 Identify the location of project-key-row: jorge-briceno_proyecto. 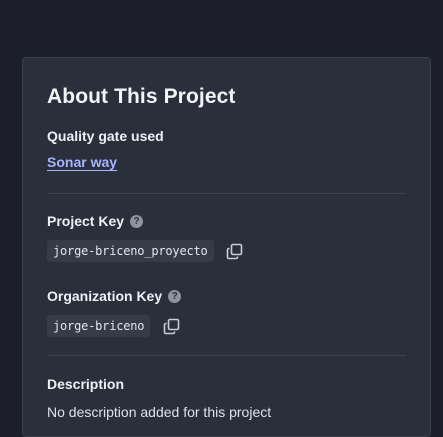
(226, 251).